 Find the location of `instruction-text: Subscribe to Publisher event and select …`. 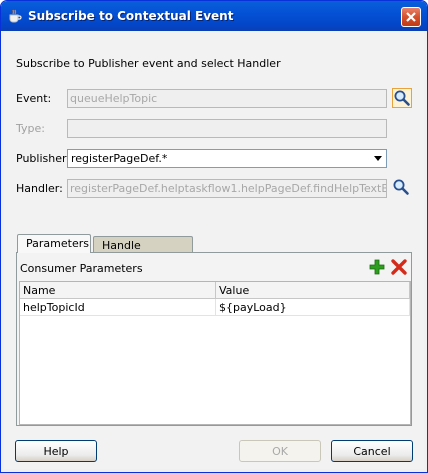

instruction-text: Subscribe to Publisher event and select … is located at coordinates (148, 63).